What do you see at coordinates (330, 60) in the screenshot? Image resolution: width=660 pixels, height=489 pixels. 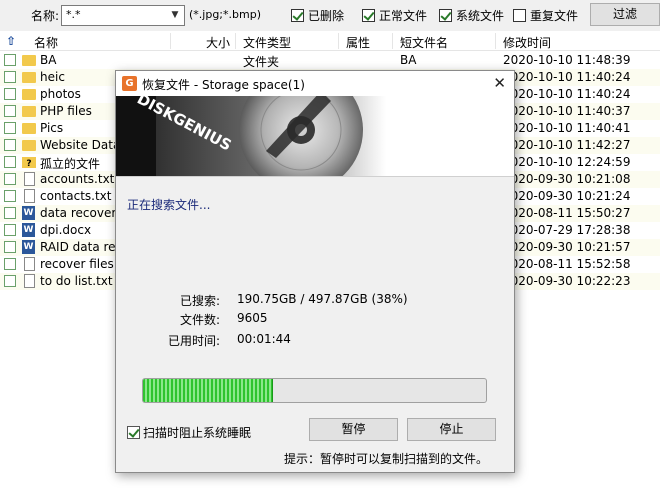 I see `table-row: BA 文件夹 BA 2020-10-10 11:48:39` at bounding box center [330, 60].